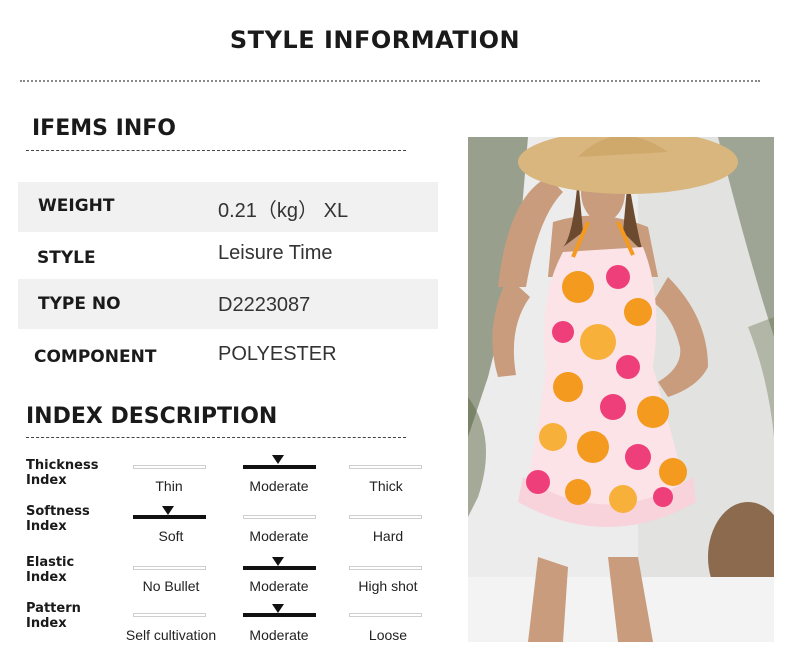 This screenshot has width=790, height=664. I want to click on thickness-bar-thick, so click(385, 467).